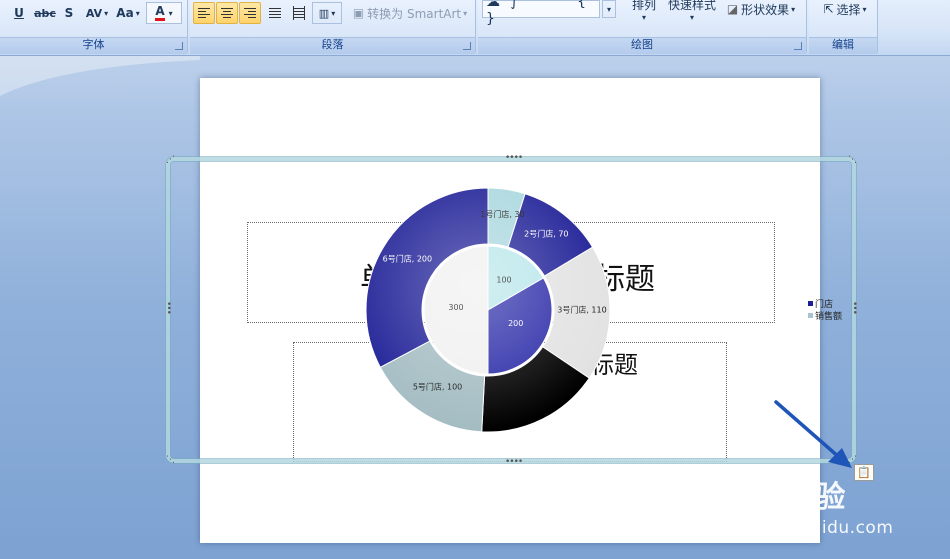 The height and width of the screenshot is (559, 950). I want to click on text-shadow-button: S, so click(69, 13).